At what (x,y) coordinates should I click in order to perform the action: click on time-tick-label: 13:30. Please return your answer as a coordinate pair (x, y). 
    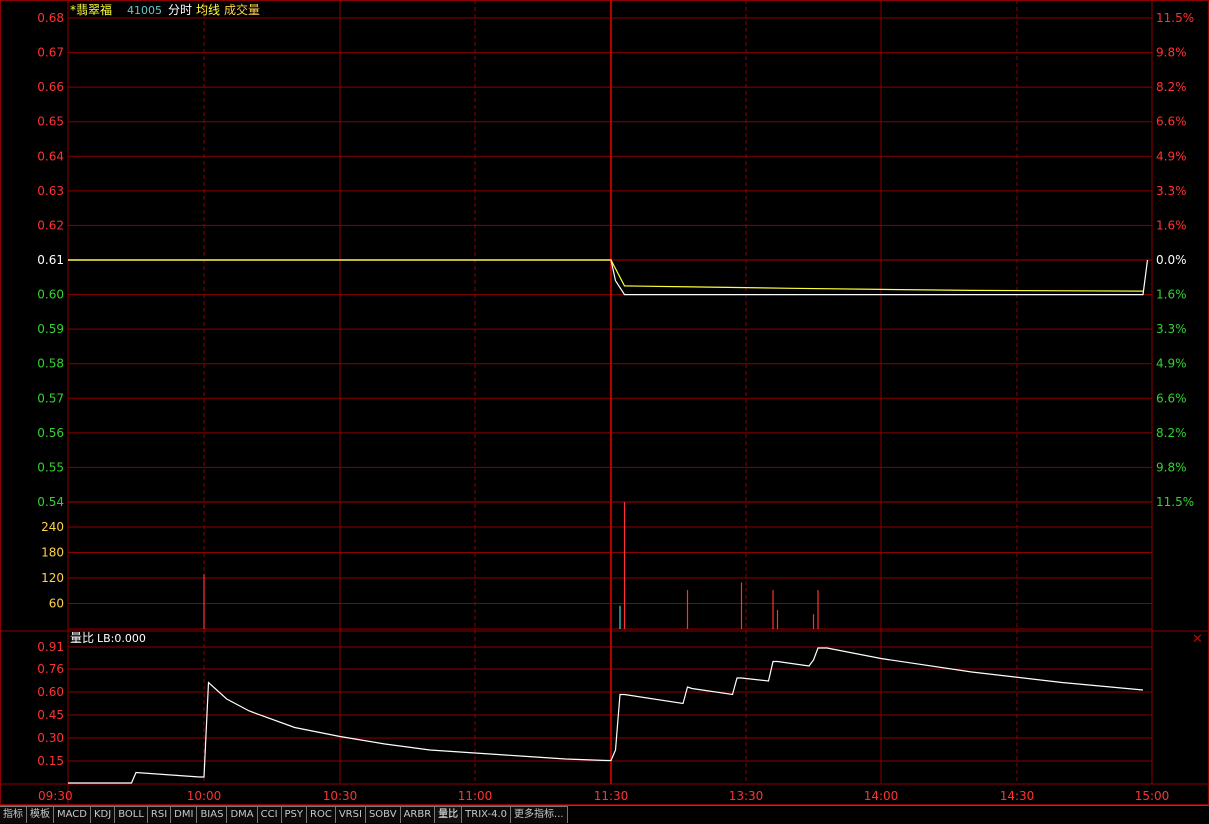
    Looking at the image, I should click on (746, 796).